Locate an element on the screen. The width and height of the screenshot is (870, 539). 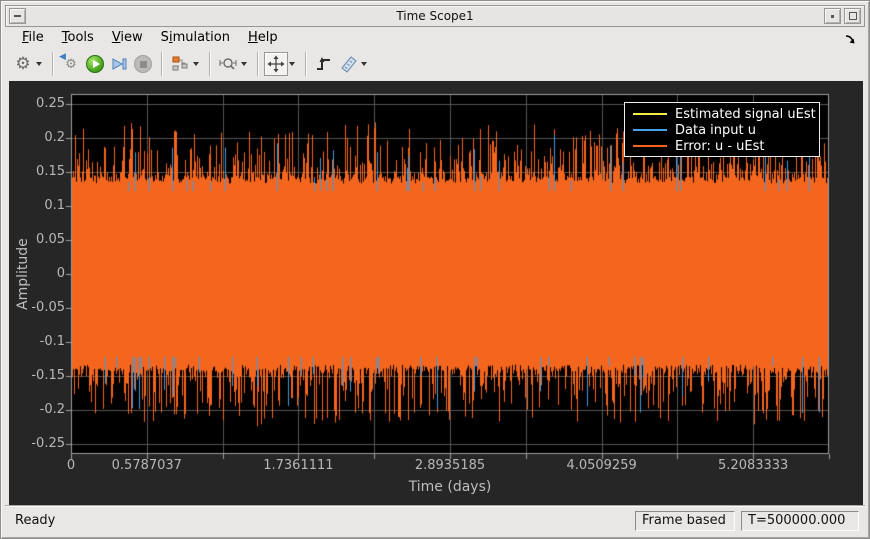
step-forward-button is located at coordinates (119, 64).